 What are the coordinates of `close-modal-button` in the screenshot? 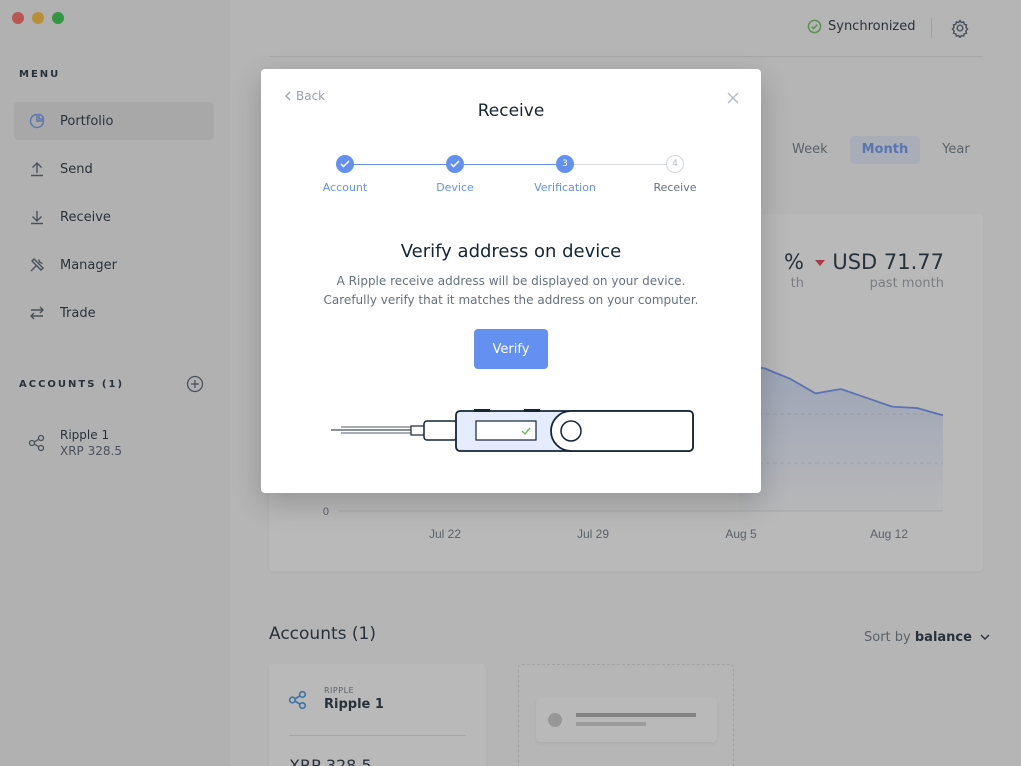 It's located at (733, 97).